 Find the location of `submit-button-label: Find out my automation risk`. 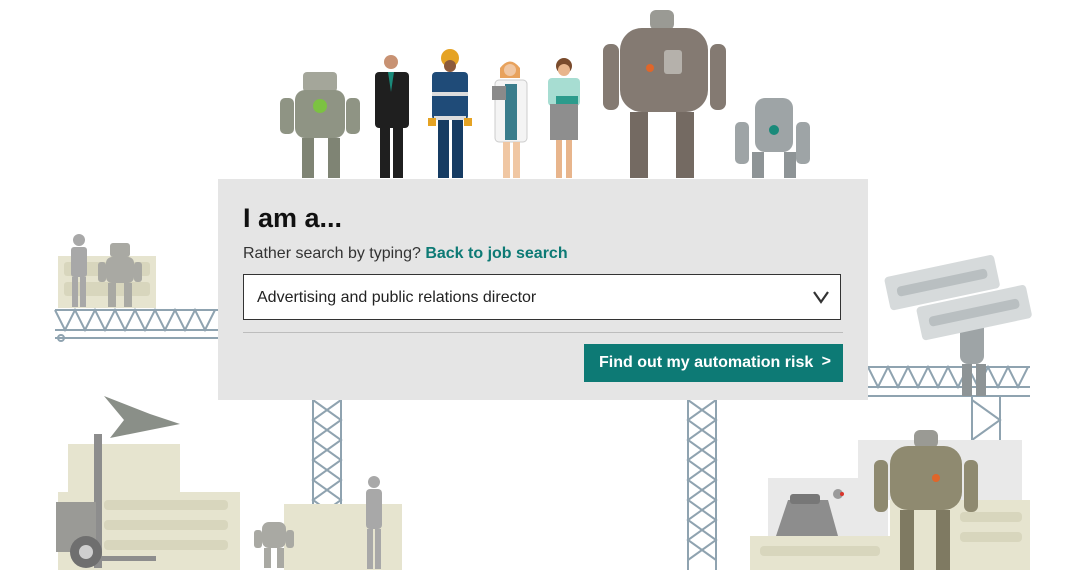

submit-button-label: Find out my automation risk is located at coordinates (706, 362).